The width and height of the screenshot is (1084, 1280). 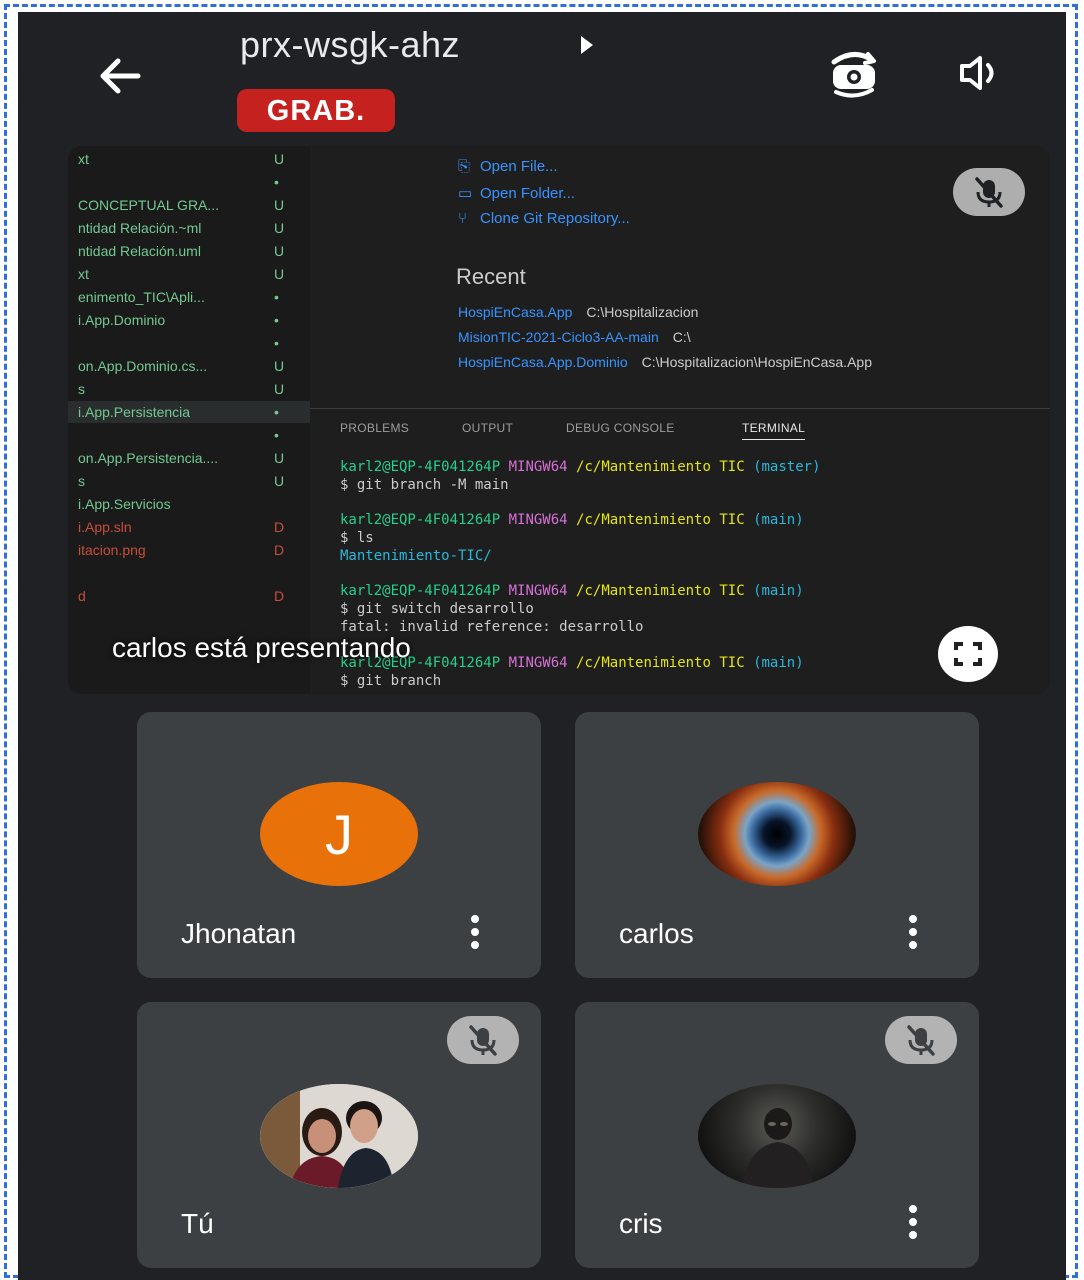 I want to click on explorer-item: on.App.Dominio.cs... U, so click(x=189, y=366).